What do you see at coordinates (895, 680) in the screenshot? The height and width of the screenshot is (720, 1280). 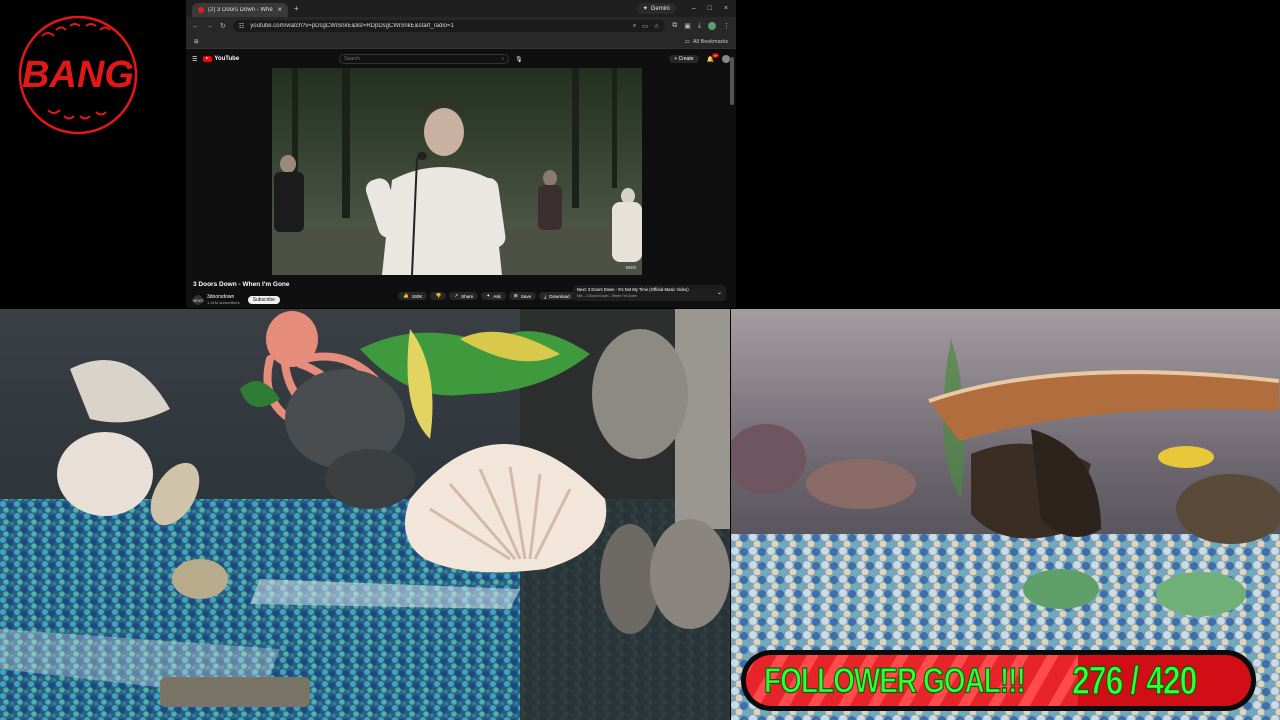 I see `follower-goal-label: FOLLOWER GOAL!!!` at bounding box center [895, 680].